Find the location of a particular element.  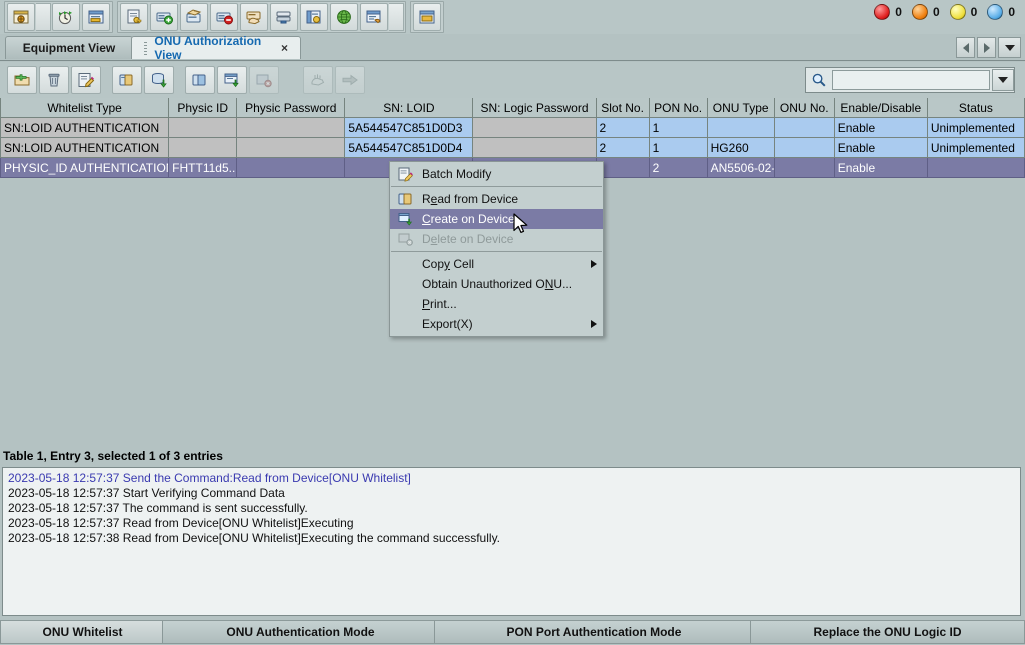

menu-create-on-device: Create on Device is located at coordinates (496, 219).